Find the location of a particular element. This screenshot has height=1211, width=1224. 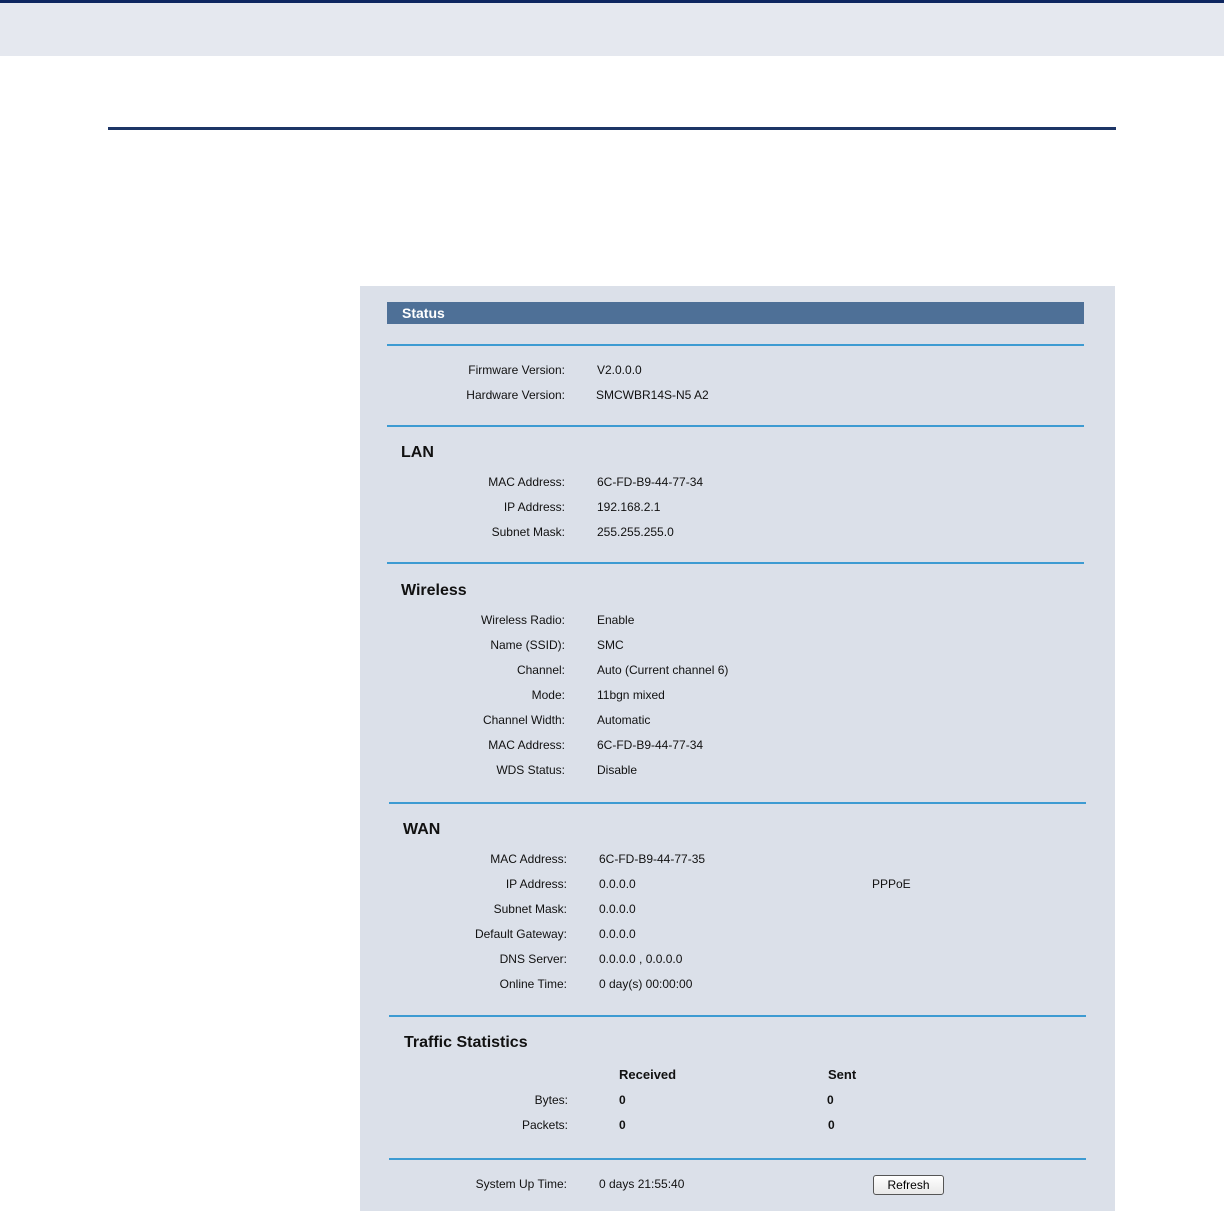

wireless-channel-label: Channel: is located at coordinates (540, 670).